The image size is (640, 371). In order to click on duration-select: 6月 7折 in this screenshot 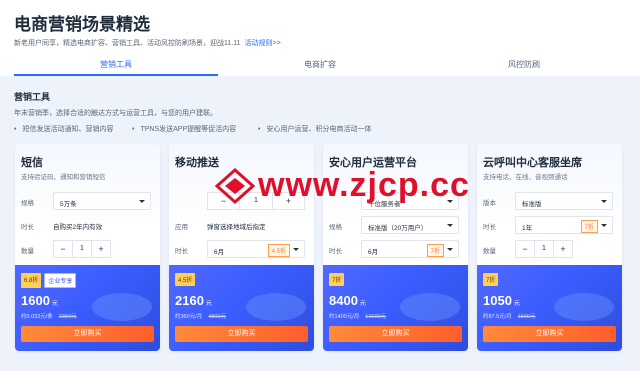, I will do `click(410, 249)`.